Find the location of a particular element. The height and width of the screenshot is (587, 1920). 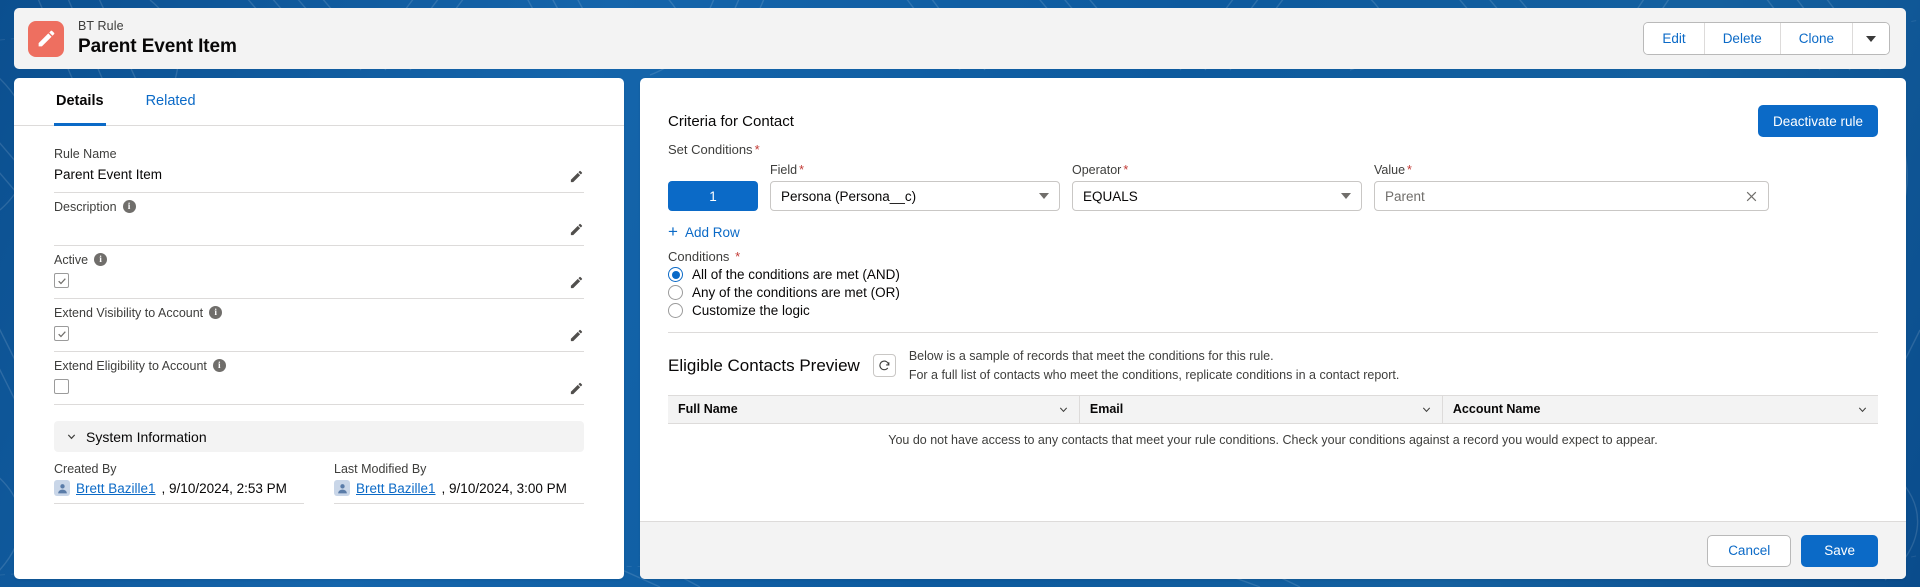

field-value: Parent Event Item is located at coordinates (108, 174).